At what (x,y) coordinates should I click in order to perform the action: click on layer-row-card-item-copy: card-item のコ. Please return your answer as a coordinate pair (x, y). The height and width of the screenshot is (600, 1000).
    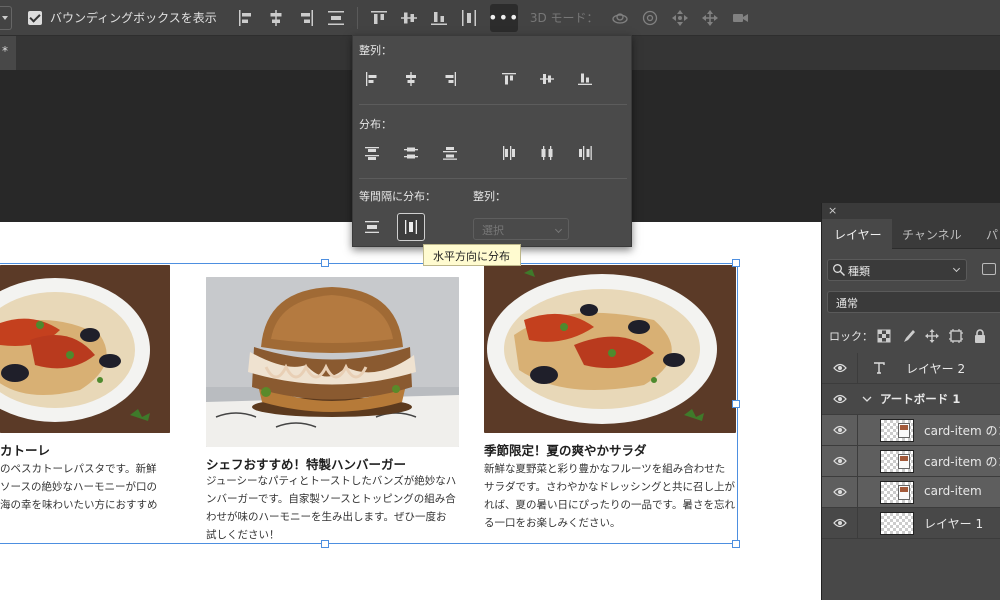
    Looking at the image, I should click on (911, 461).